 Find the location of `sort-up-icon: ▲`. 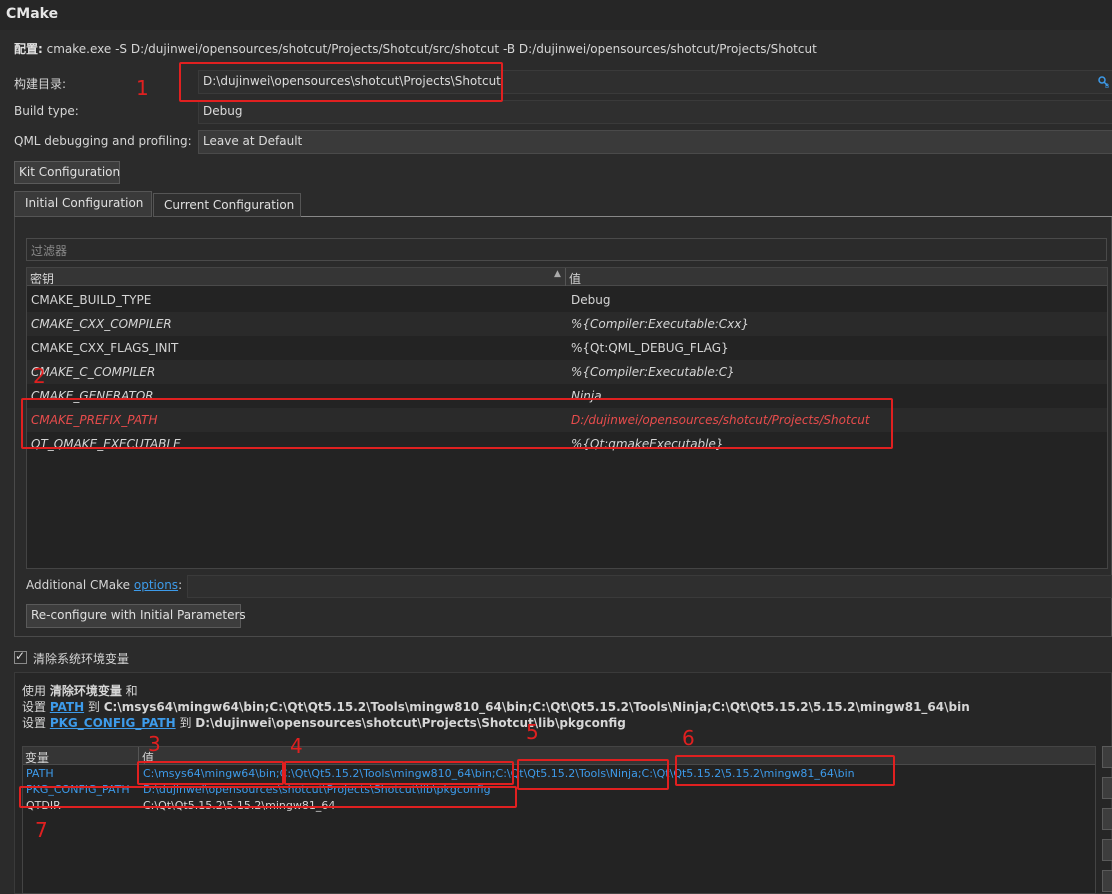

sort-up-icon: ▲ is located at coordinates (557, 274).